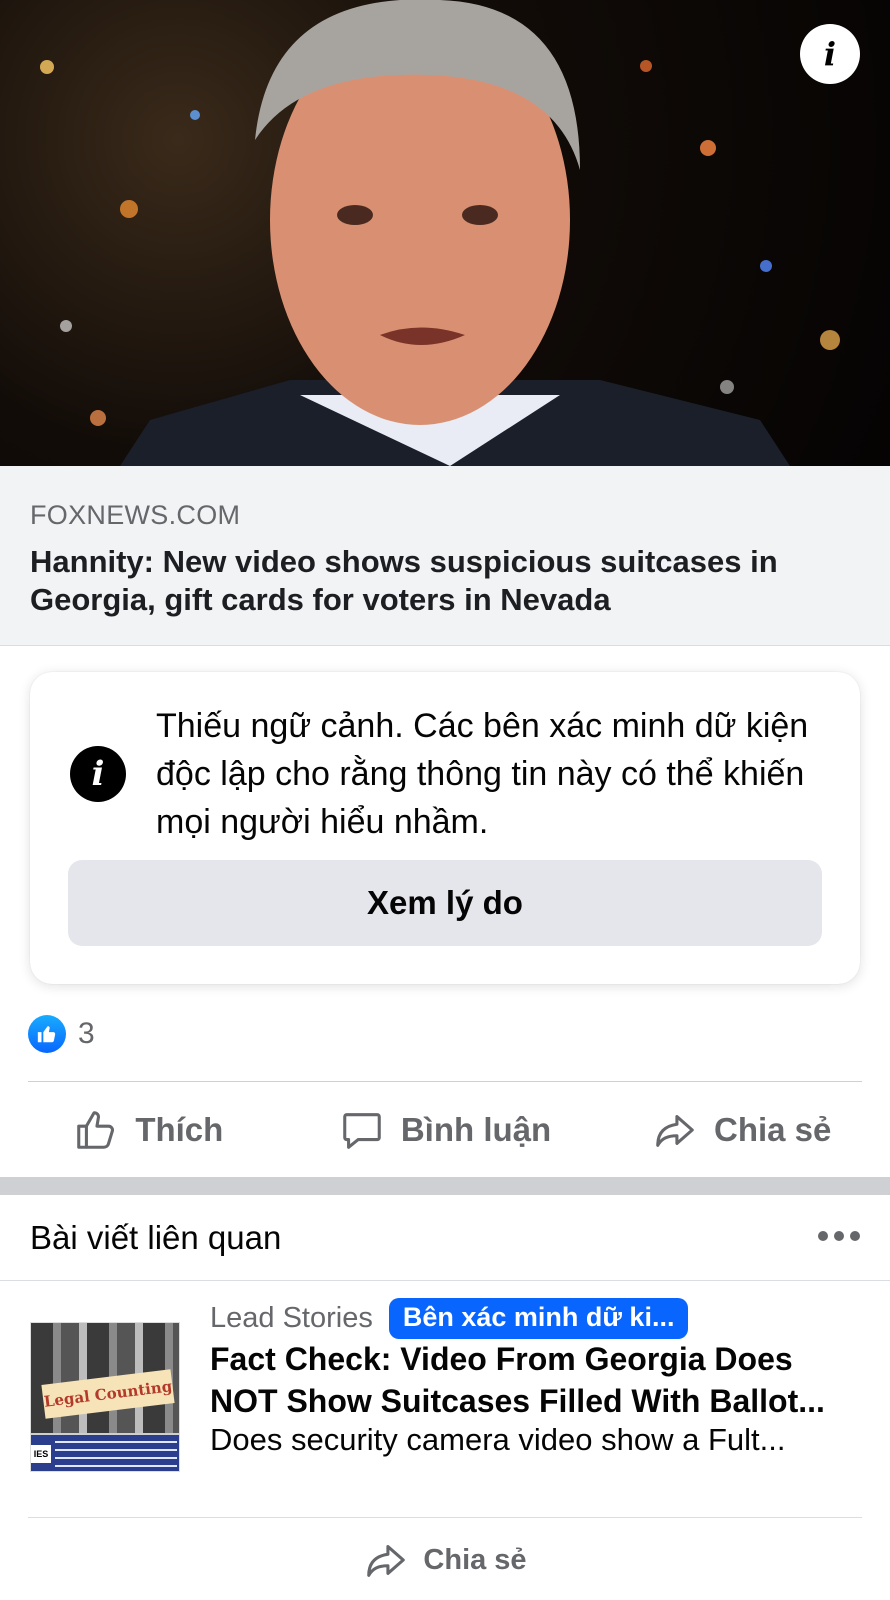 This screenshot has height=1600, width=890. I want to click on like-label: Thích, so click(179, 1129).